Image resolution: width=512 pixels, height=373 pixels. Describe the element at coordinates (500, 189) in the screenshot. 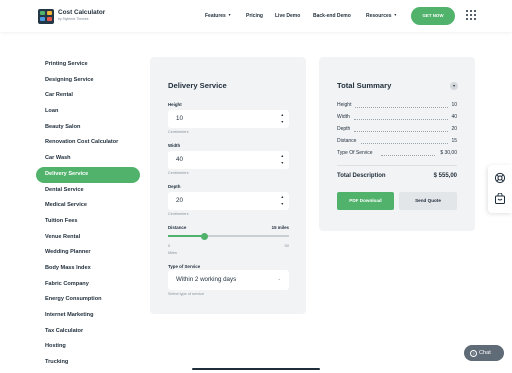

I see `floating-action-bar` at that location.